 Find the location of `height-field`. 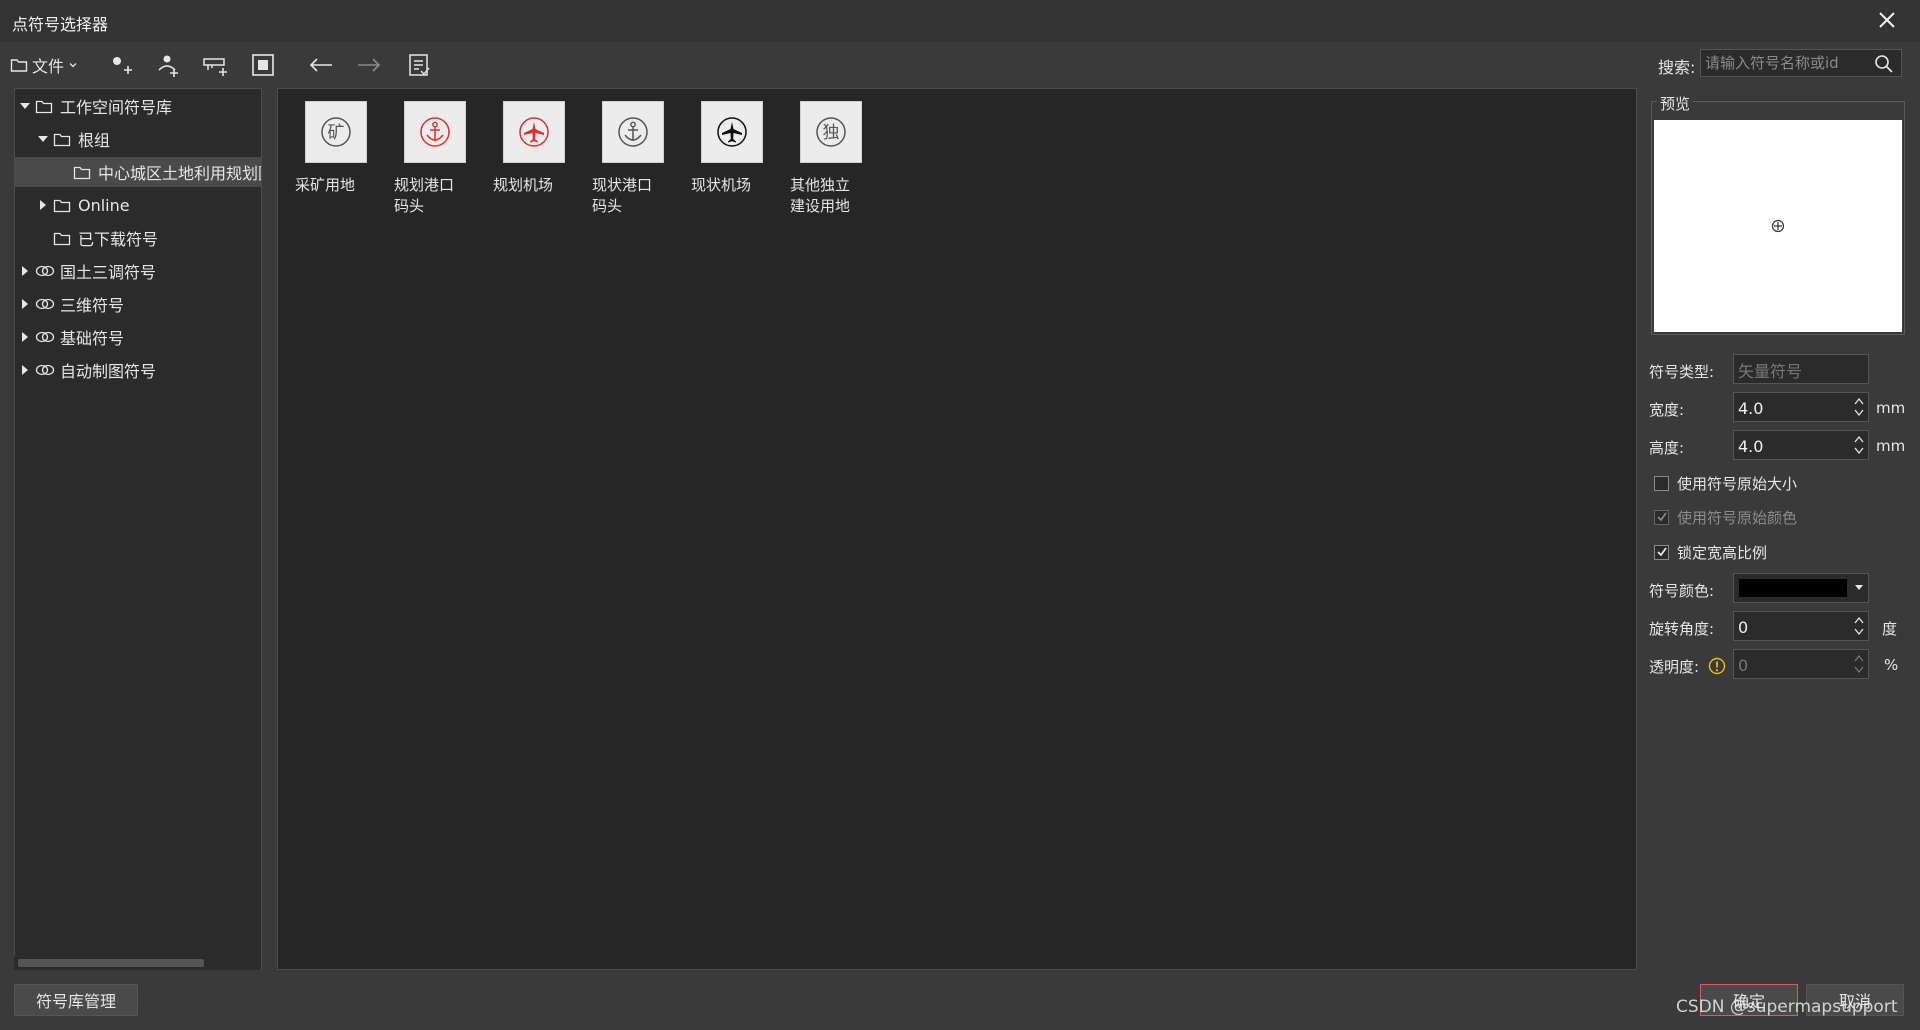

height-field is located at coordinates (1801, 445).